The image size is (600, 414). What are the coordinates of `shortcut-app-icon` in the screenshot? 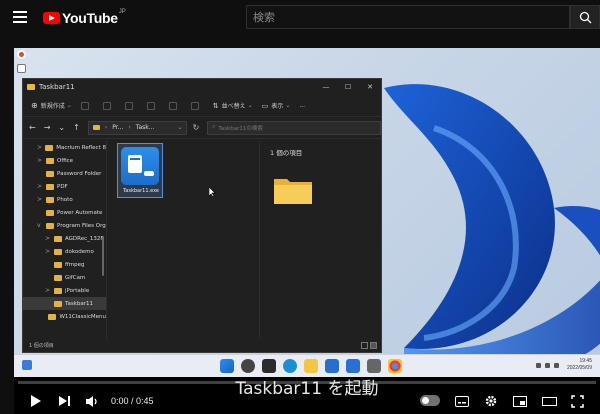 It's located at (21, 68).